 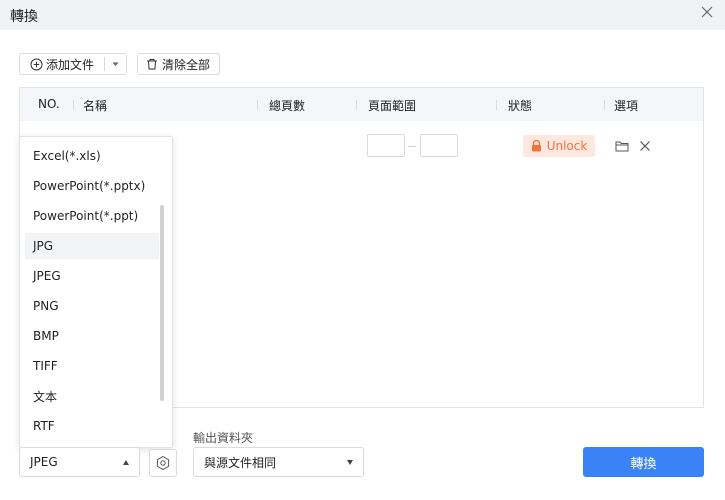 What do you see at coordinates (44, 462) in the screenshot?
I see `format-select-value: JPEG` at bounding box center [44, 462].